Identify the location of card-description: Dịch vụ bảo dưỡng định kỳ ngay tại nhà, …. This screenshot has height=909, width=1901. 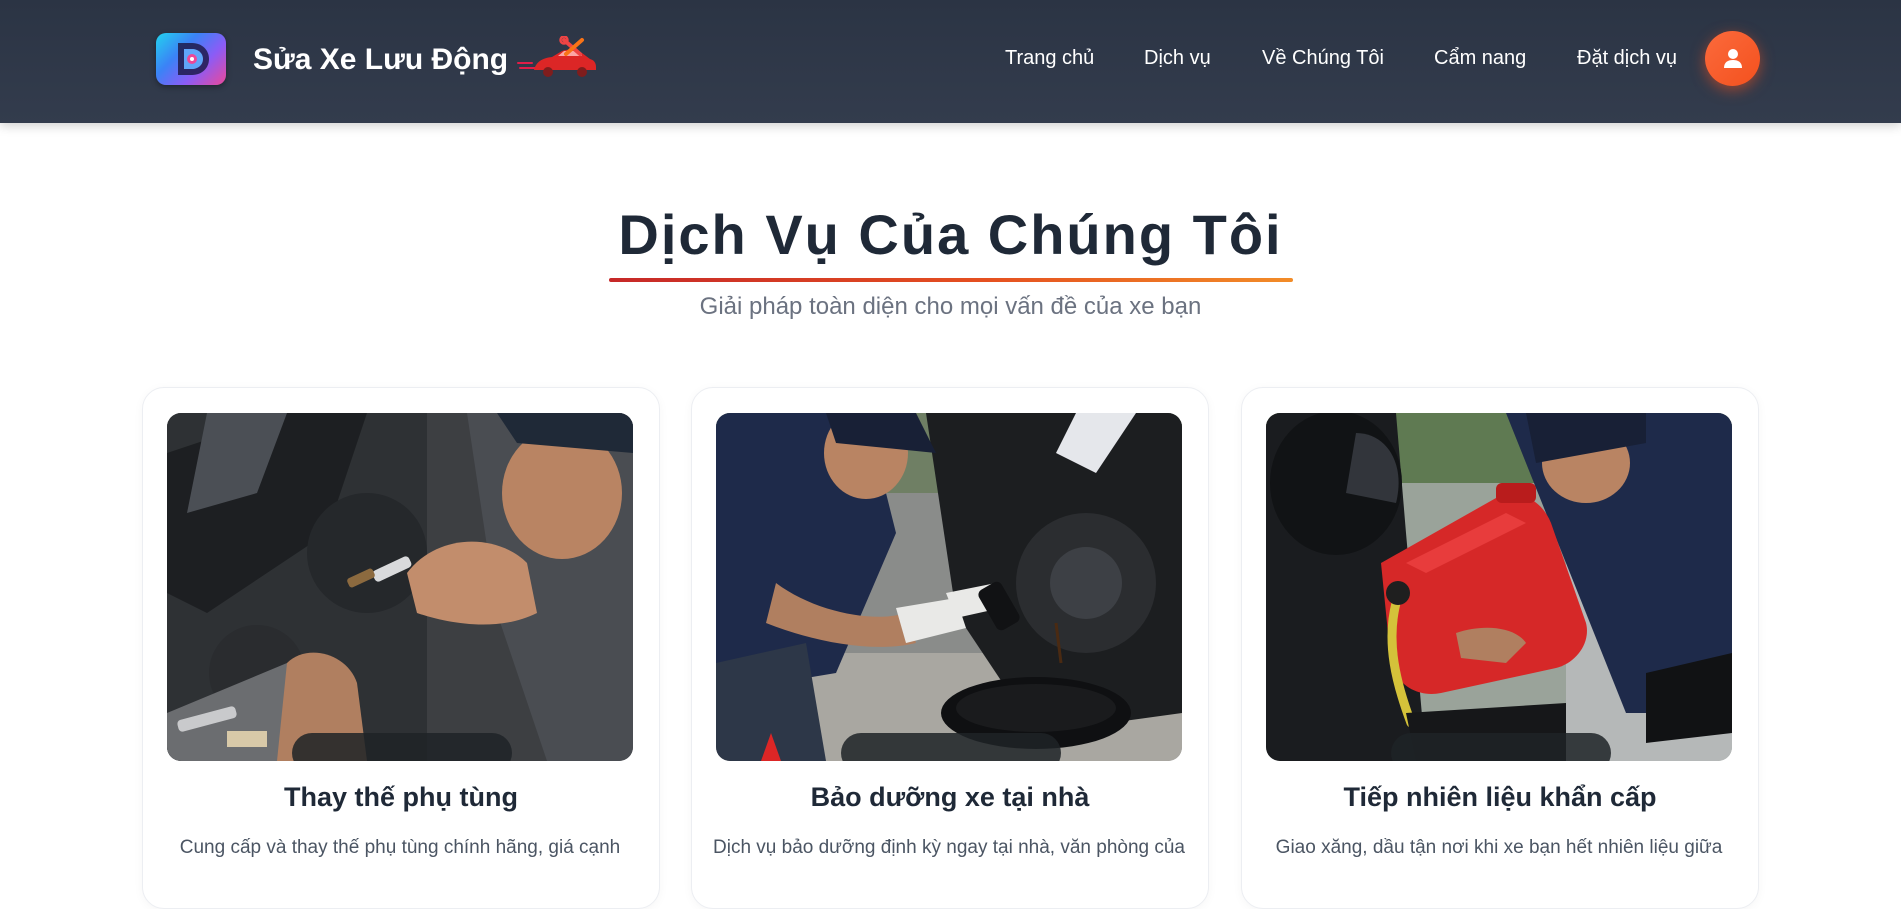
(949, 847).